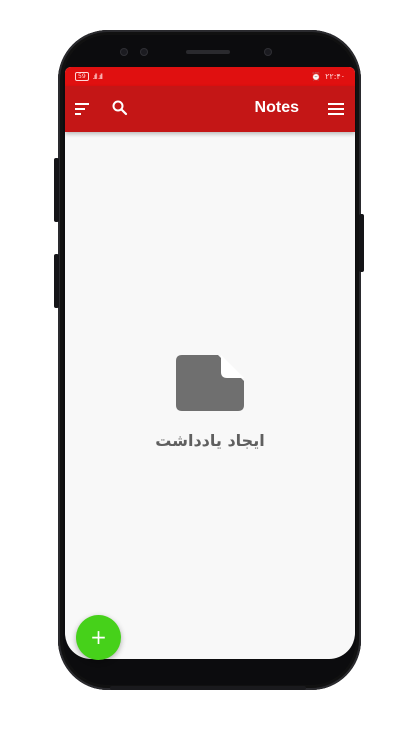  What do you see at coordinates (335, 76) in the screenshot?
I see `status-time: ۲۲:۴۰` at bounding box center [335, 76].